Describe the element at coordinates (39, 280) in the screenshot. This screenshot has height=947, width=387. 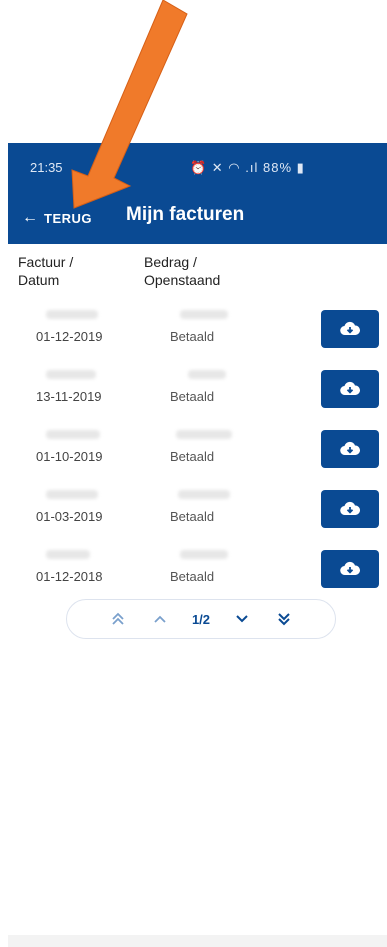
I see `column-header-date: Datum` at that location.